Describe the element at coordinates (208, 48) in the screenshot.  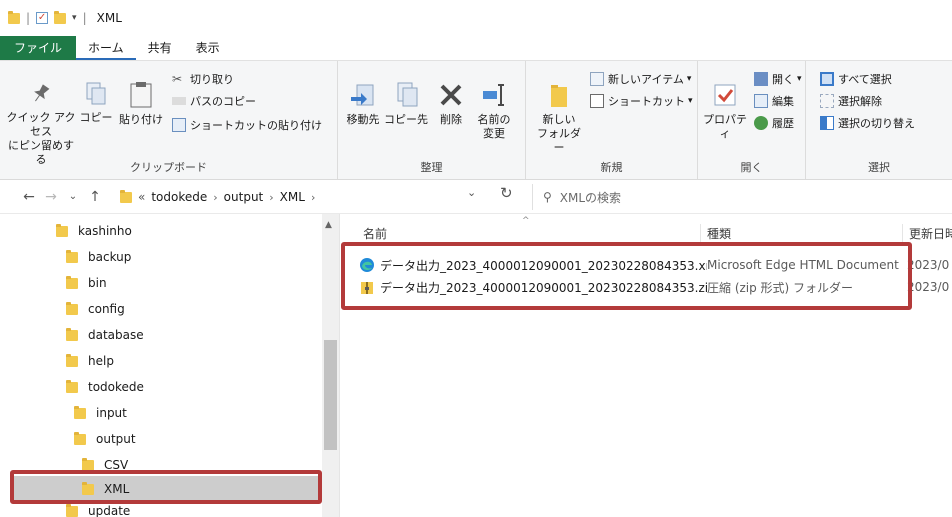
I see `tab-view: 表示` at that location.